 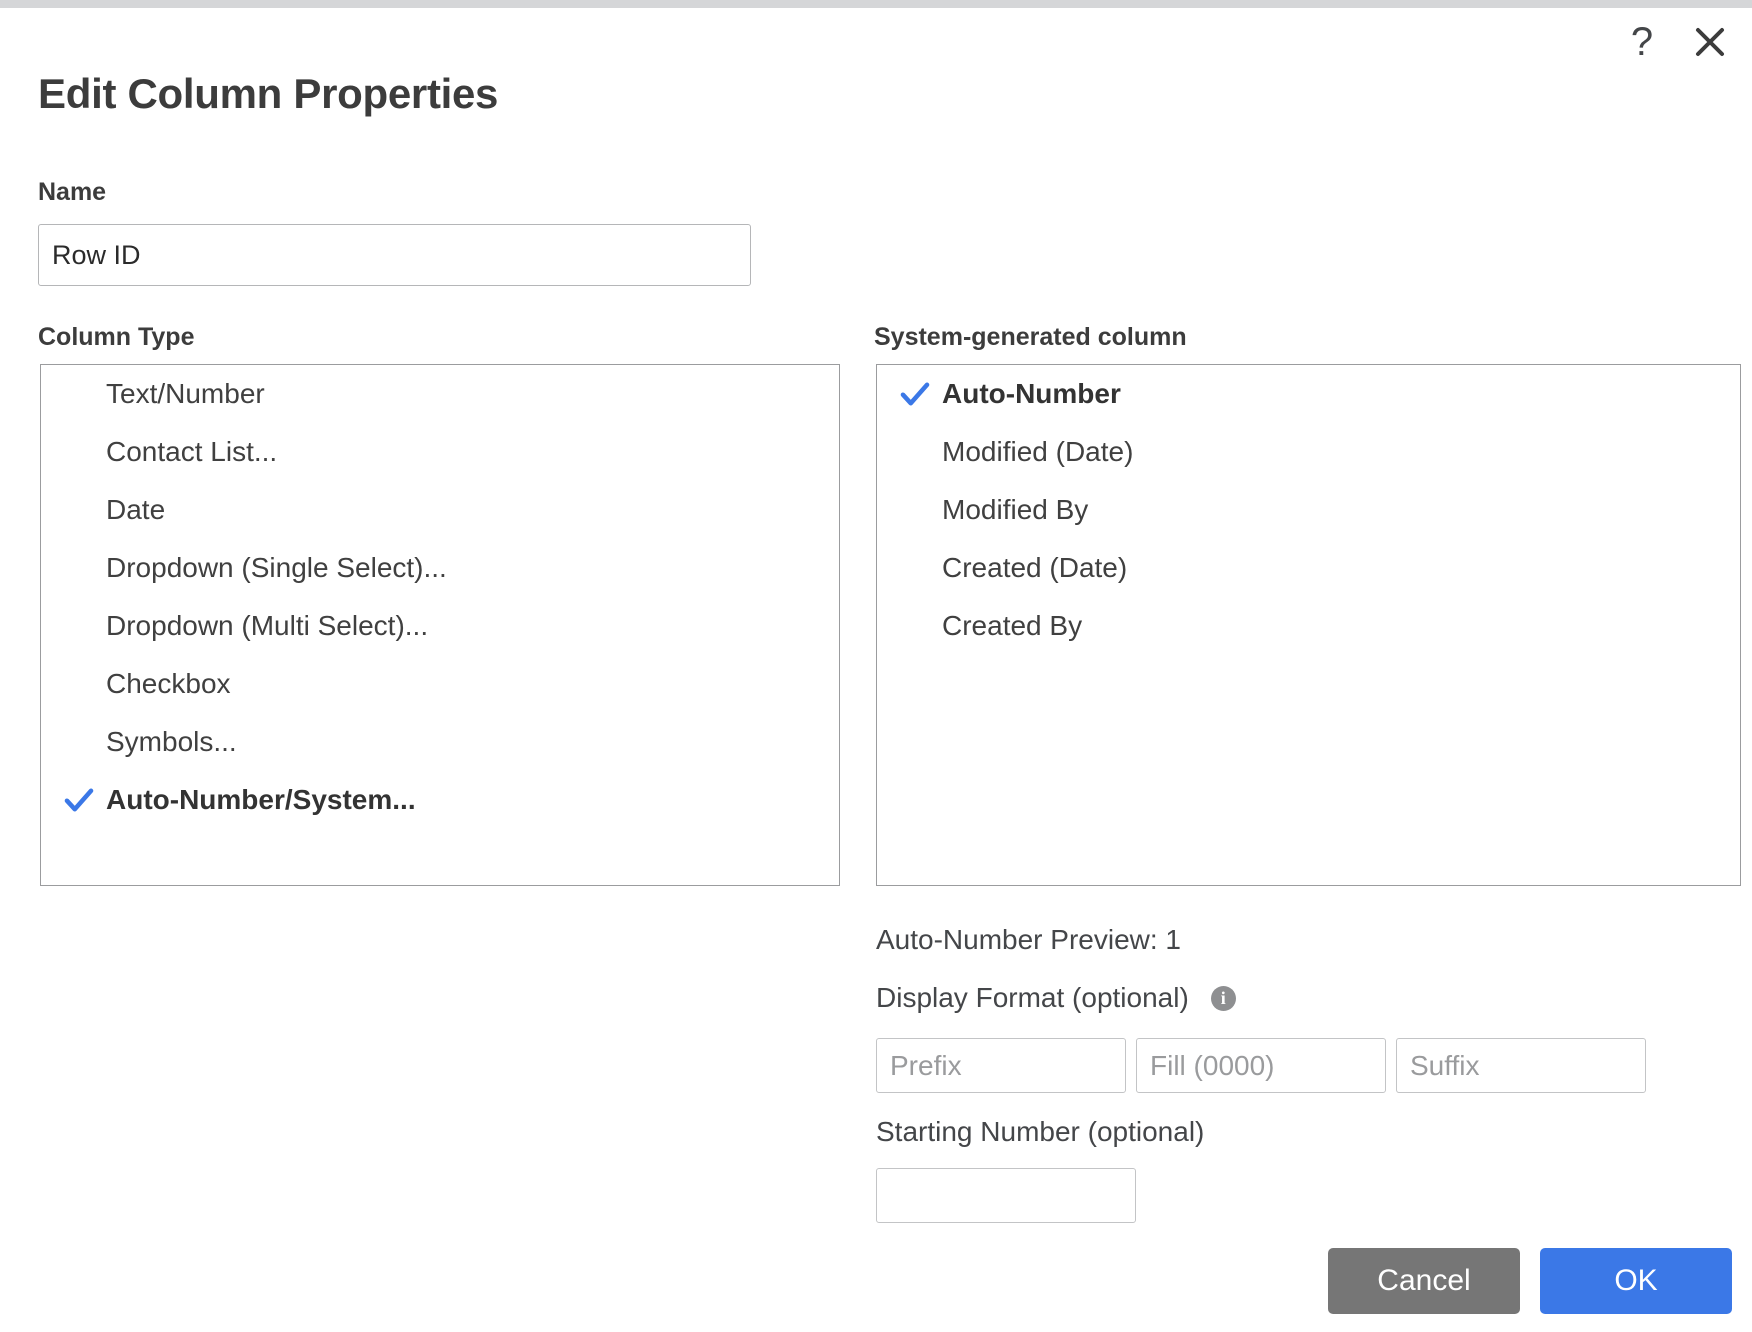 I want to click on info-icon: i, so click(x=1223, y=998).